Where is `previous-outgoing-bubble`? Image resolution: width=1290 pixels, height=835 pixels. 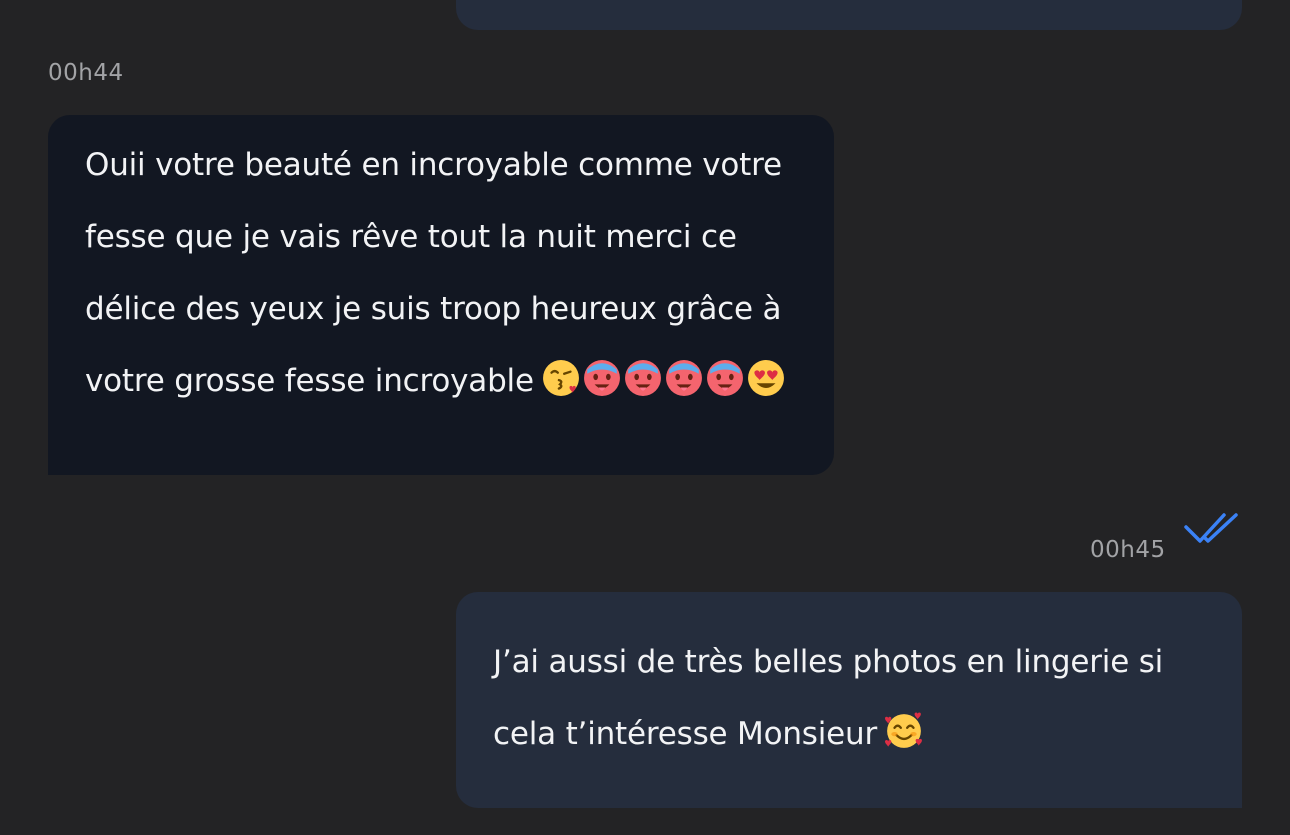
previous-outgoing-bubble is located at coordinates (849, 15).